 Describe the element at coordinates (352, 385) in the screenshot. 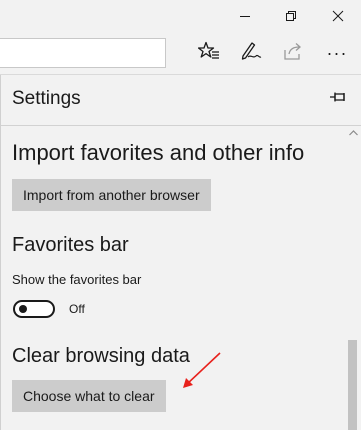

I see `scroll-thumb` at that location.